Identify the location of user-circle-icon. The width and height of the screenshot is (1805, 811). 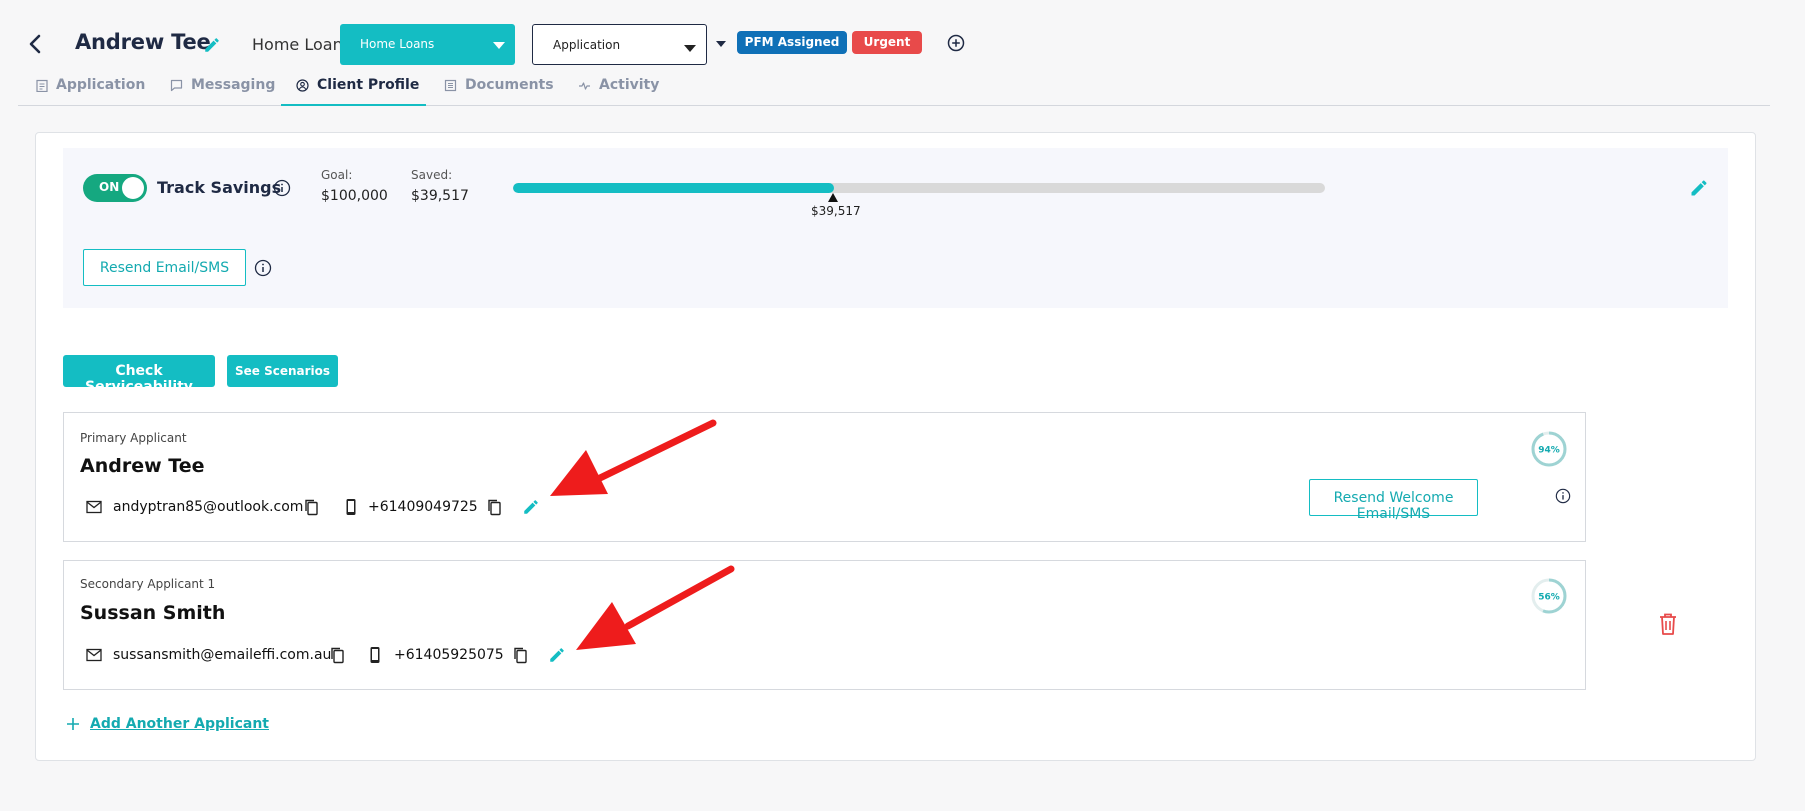
(302, 85).